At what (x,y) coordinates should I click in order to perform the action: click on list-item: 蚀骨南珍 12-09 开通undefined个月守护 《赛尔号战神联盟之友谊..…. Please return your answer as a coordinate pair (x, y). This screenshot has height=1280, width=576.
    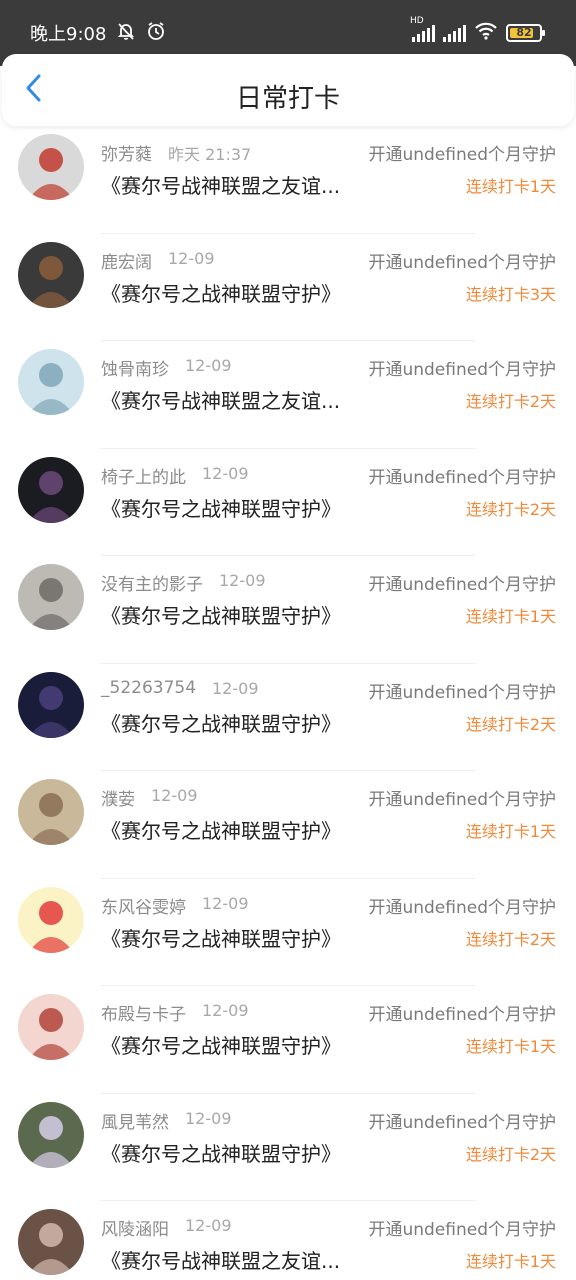
    Looking at the image, I should click on (288, 395).